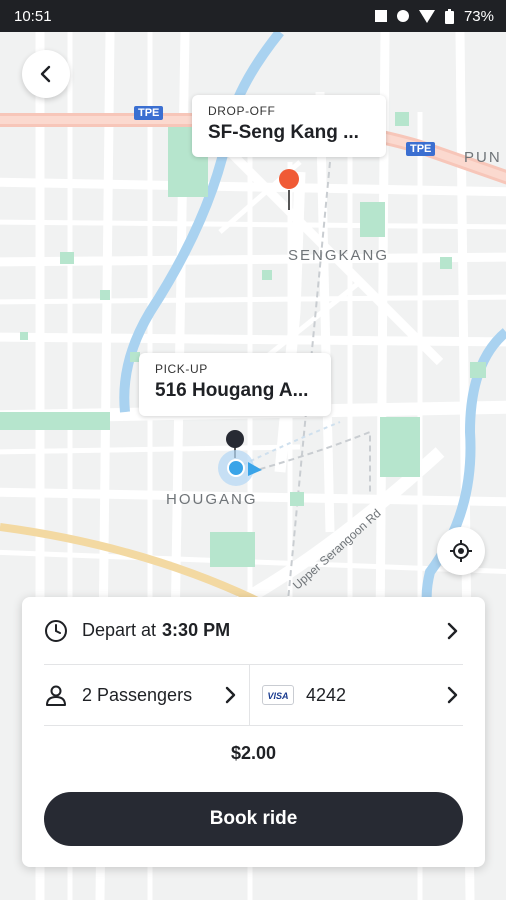  What do you see at coordinates (339, 255) in the screenshot?
I see `sengkang-map-label: SENGKANG` at bounding box center [339, 255].